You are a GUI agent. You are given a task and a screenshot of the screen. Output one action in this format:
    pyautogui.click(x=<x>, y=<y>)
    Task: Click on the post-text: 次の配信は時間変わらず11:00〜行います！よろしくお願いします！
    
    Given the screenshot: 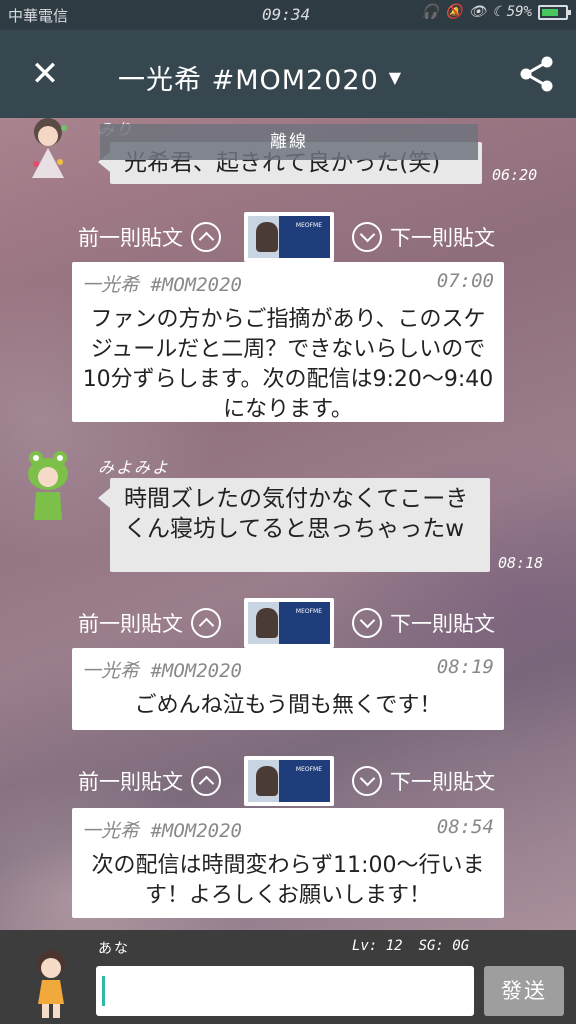 What is the action you would take?
    pyautogui.click(x=288, y=880)
    